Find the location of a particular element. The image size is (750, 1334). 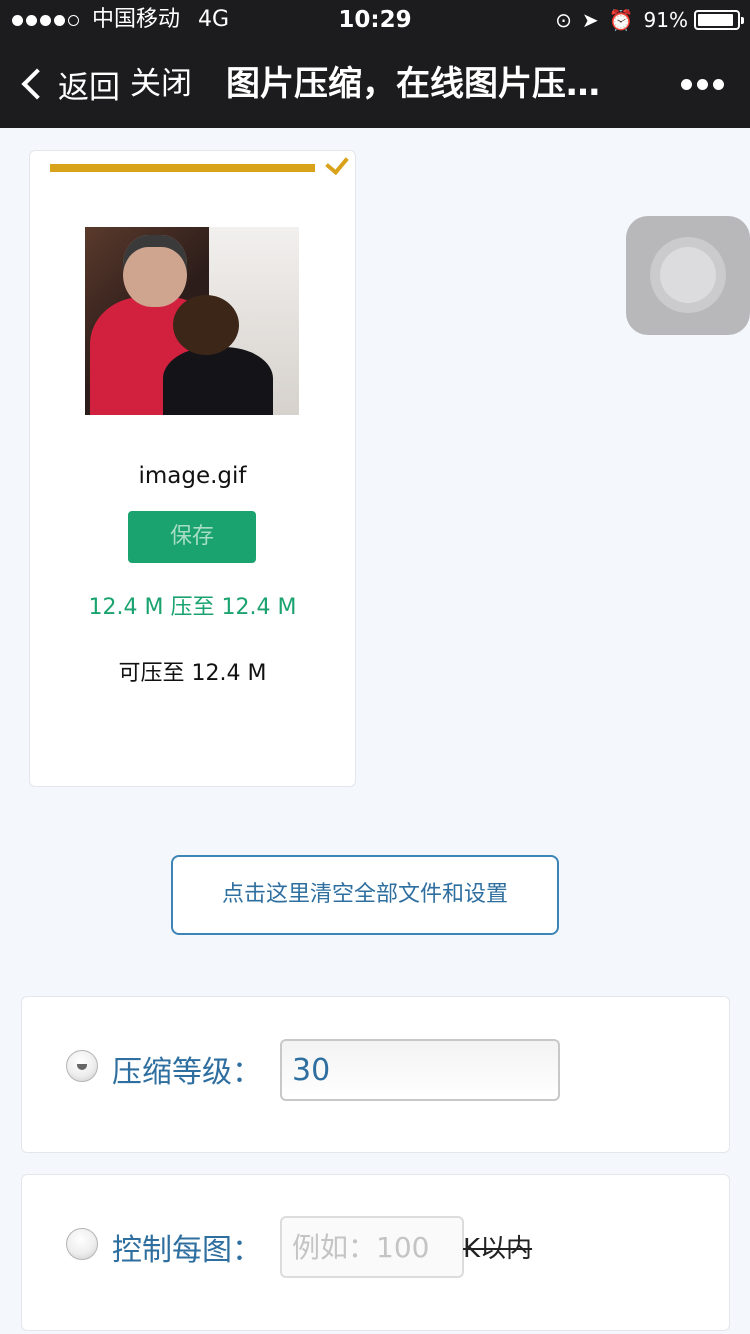

compressible-size: 可压至 12.4 M is located at coordinates (192, 673).